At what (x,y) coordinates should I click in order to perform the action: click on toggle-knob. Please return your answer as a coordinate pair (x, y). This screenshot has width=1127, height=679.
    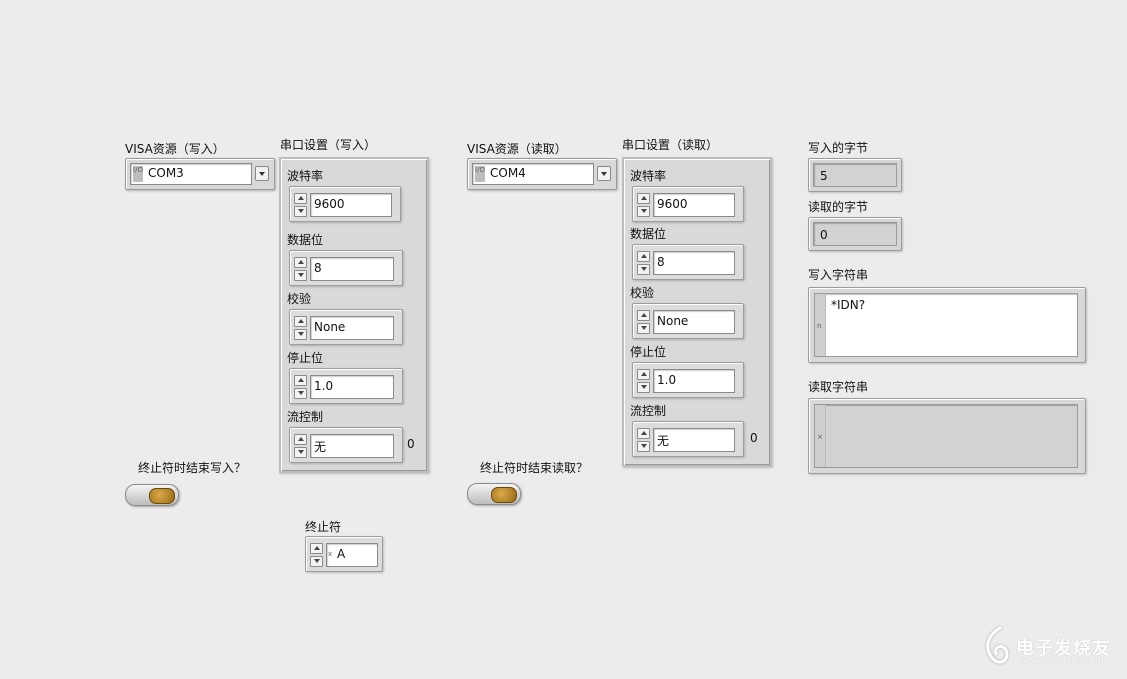
    Looking at the image, I should click on (162, 496).